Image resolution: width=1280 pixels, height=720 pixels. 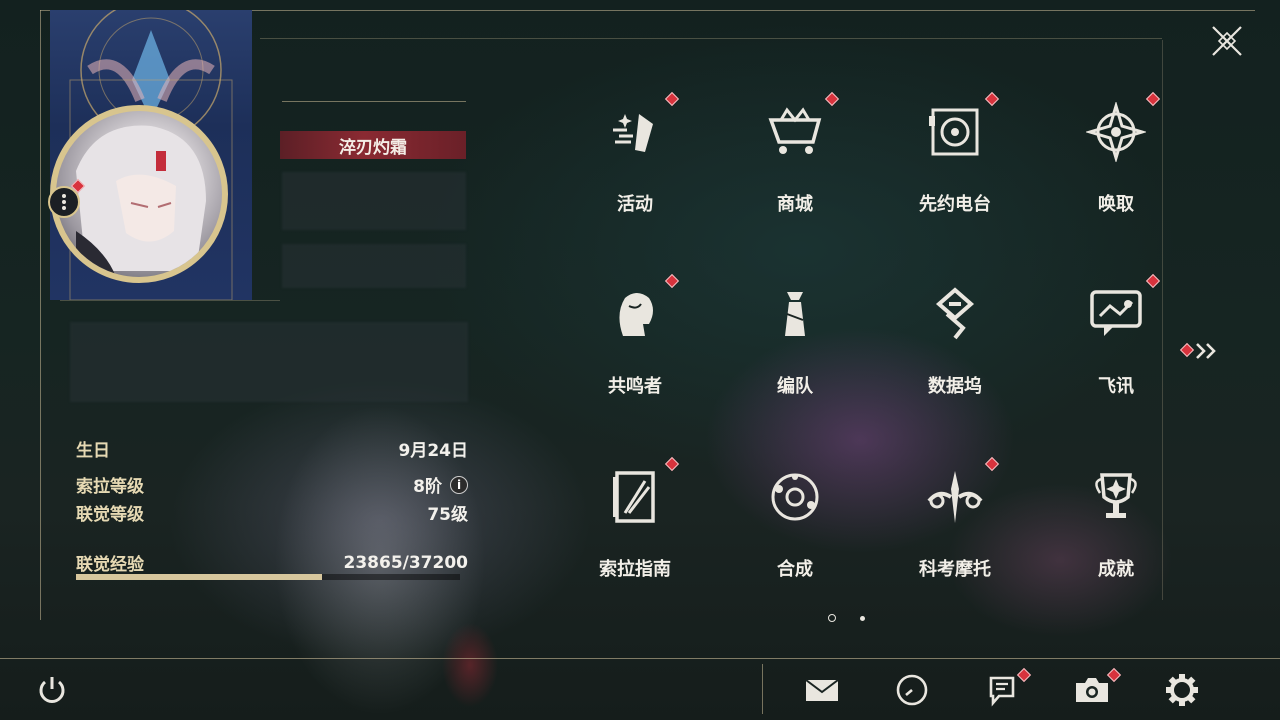 I want to click on messenger-icon, so click(x=1116, y=313).